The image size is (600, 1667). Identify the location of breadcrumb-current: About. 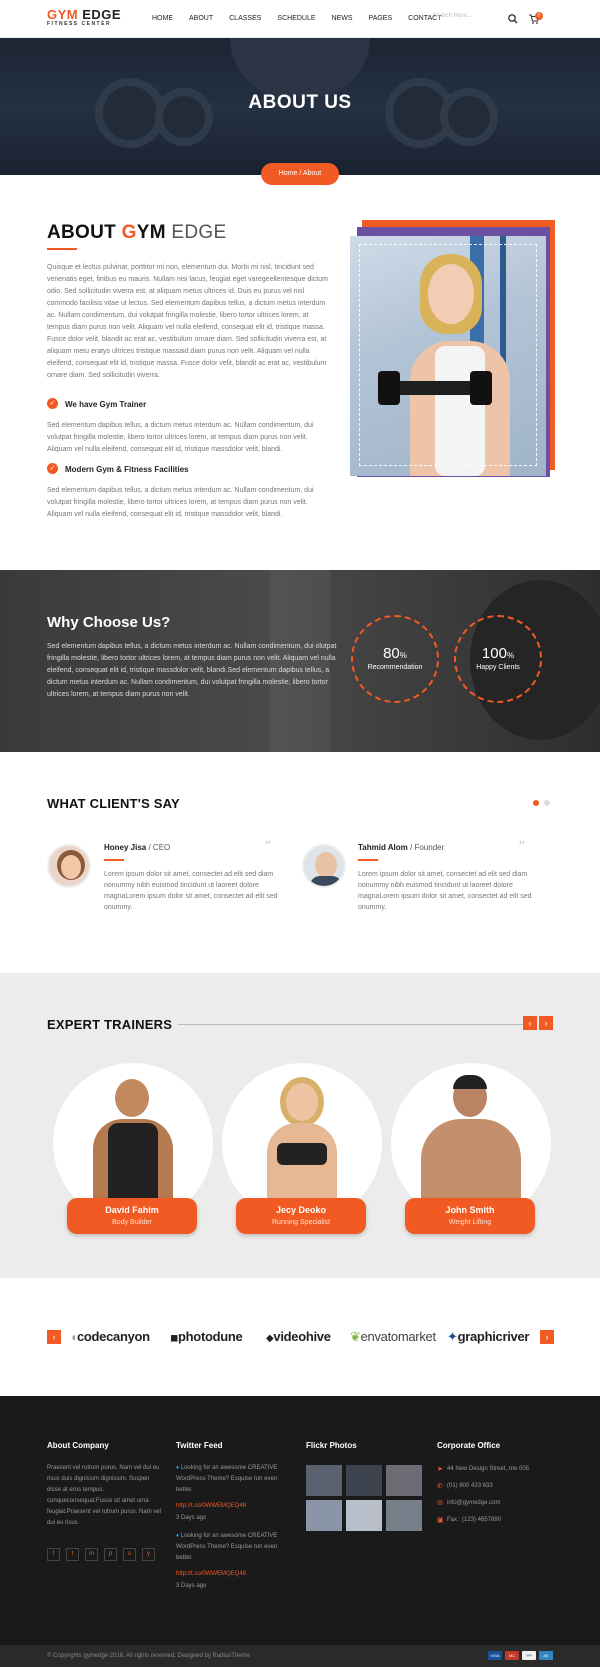
(312, 173).